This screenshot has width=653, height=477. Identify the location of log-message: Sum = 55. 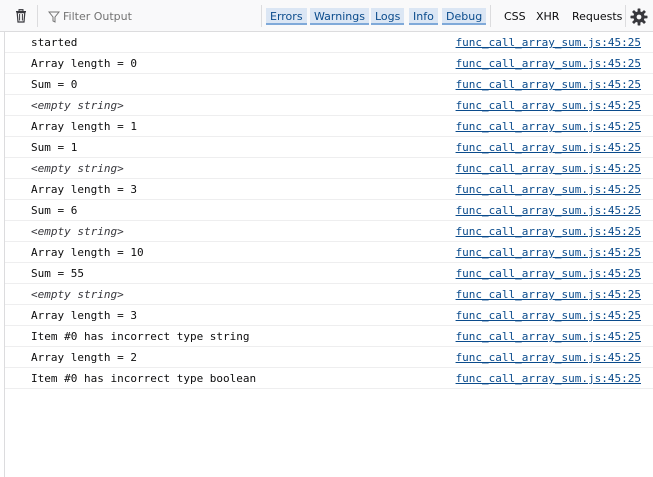
(57, 273).